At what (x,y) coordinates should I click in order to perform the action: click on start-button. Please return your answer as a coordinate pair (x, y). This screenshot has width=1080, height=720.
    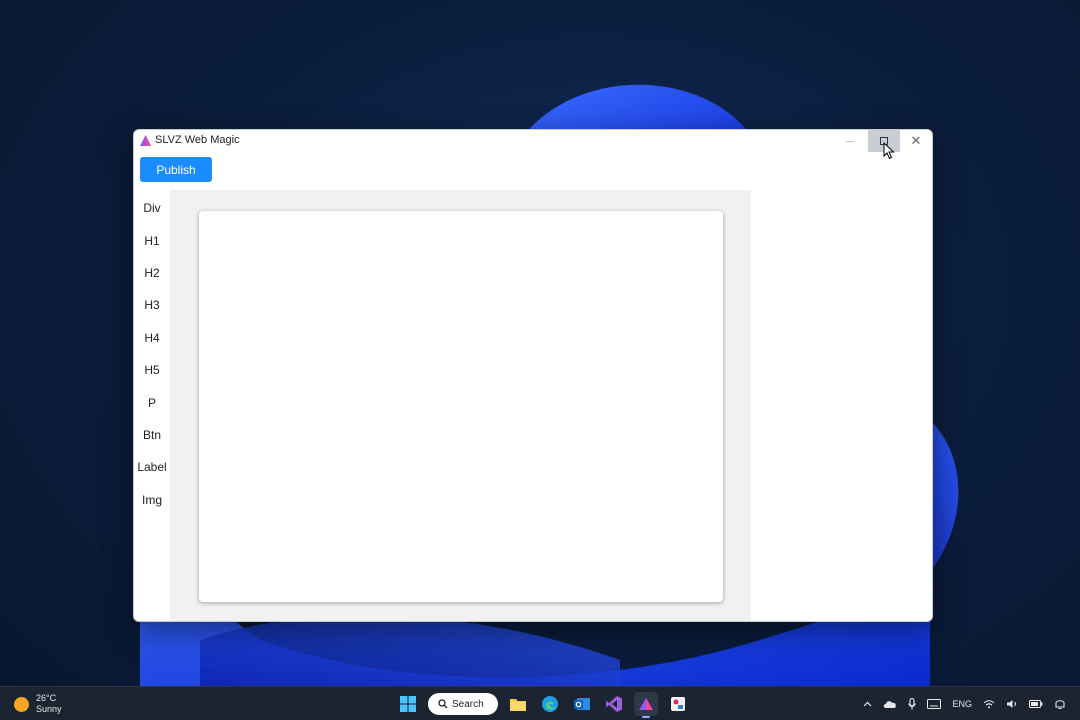
    Looking at the image, I should click on (408, 704).